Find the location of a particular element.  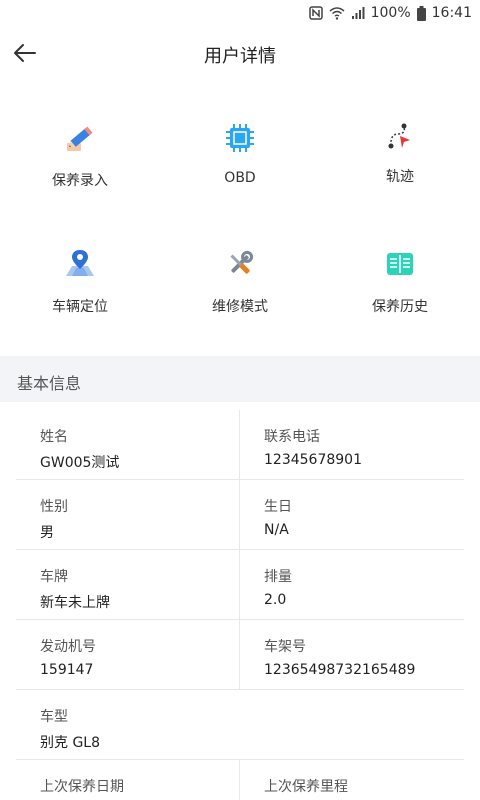

vehicle-location-label: 车辆定位 is located at coordinates (80, 307).